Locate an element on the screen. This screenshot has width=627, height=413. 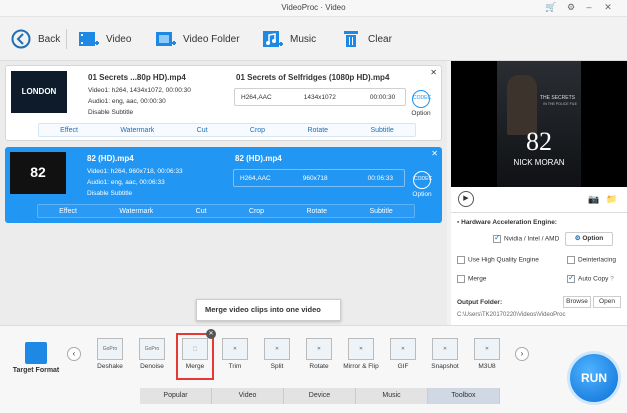
poster-number: 82 is located at coordinates (539, 141).